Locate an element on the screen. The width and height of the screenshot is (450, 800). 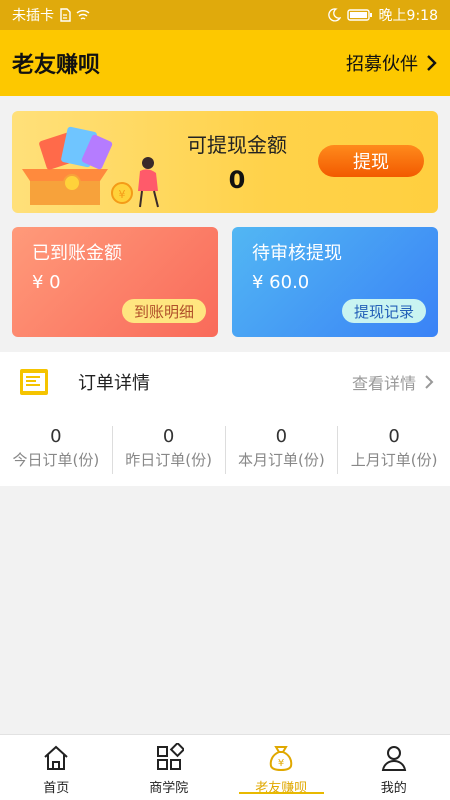
bottom-tab-bar: 首页 商学院 ¥ 老友赚呗 我的 is located at coordinates (225, 767).